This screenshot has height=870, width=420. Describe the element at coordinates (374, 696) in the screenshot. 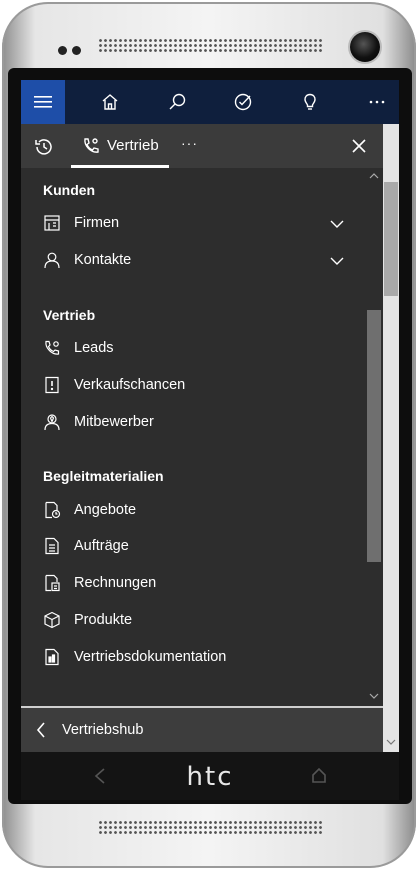

I see `scroll-down-icon` at that location.